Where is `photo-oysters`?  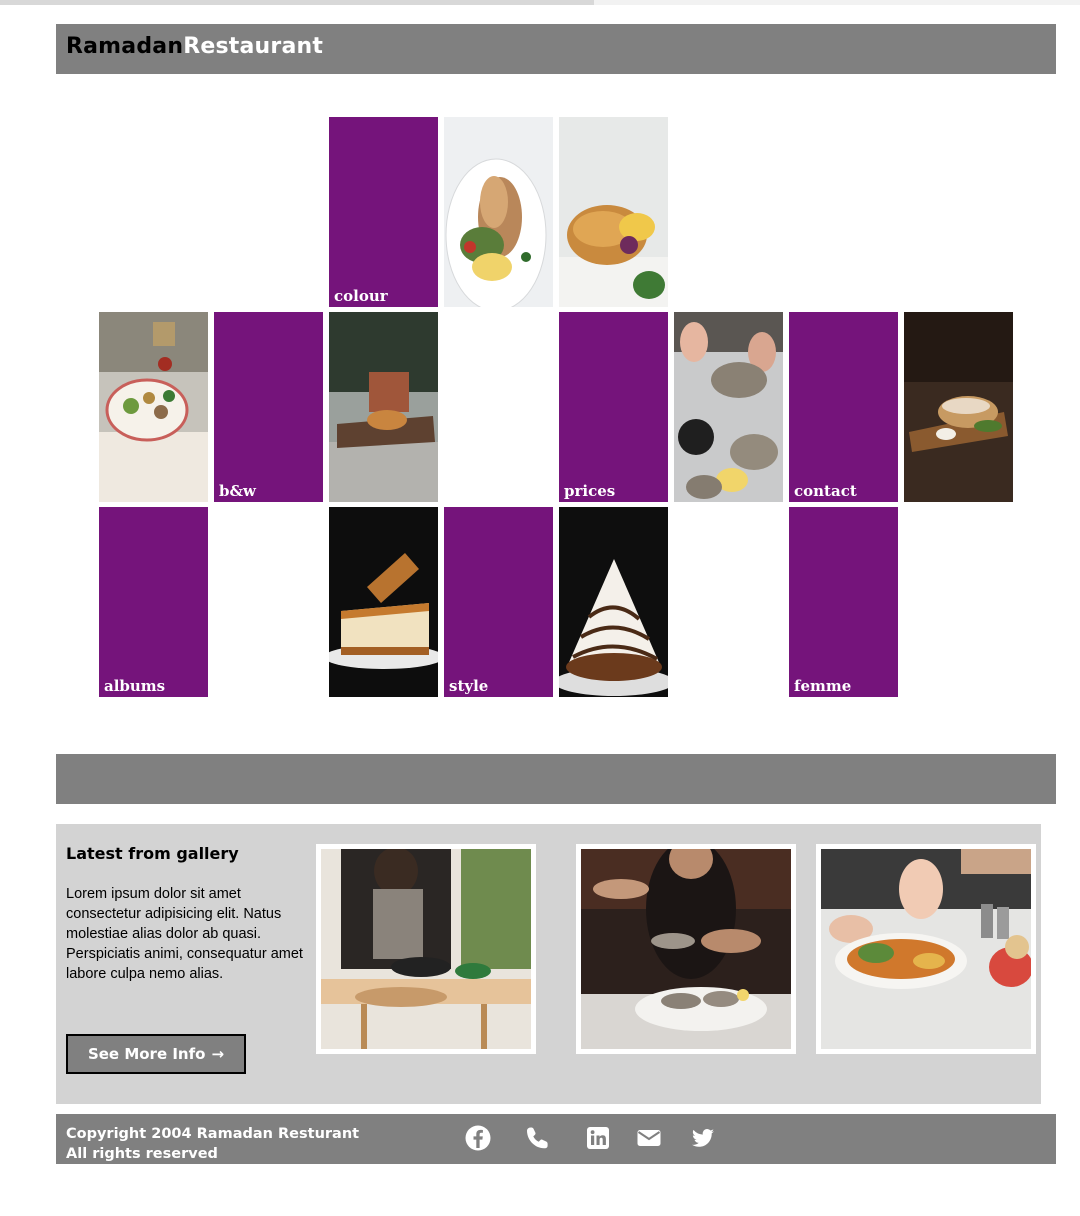 photo-oysters is located at coordinates (728, 407).